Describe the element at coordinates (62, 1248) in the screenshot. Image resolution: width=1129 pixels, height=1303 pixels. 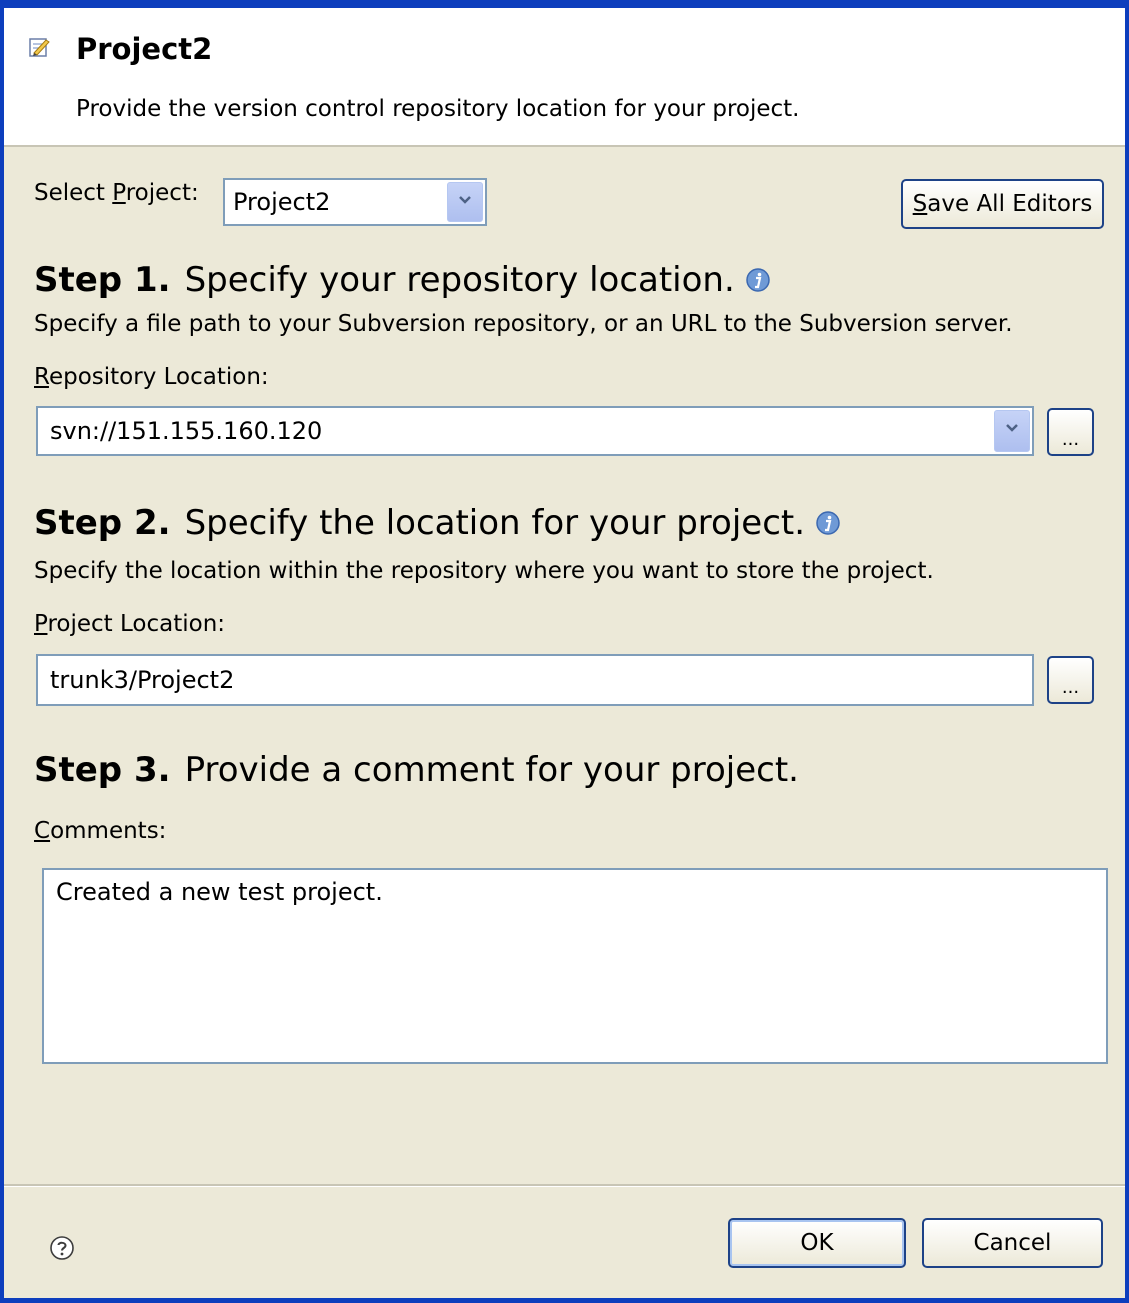
I see `help-icon` at that location.